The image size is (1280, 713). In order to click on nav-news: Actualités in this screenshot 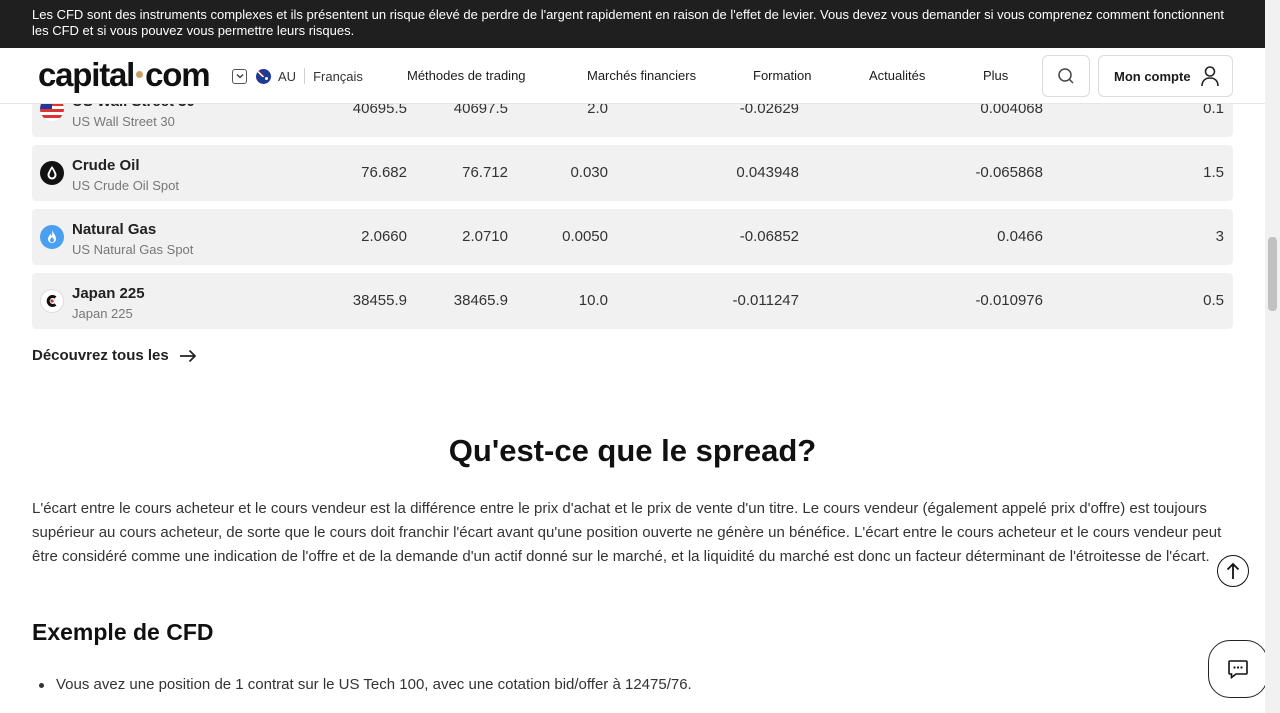, I will do `click(897, 75)`.